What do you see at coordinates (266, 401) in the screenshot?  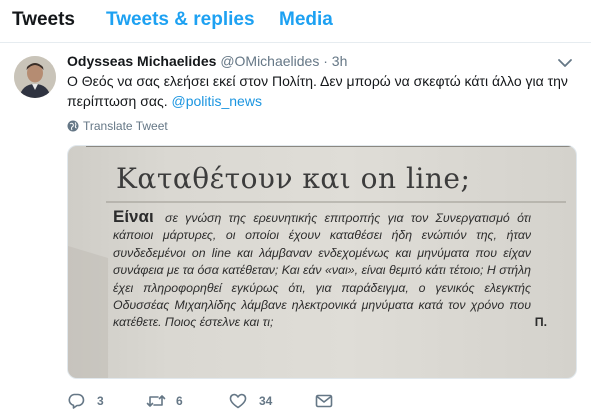 I see `like-count: 34` at bounding box center [266, 401].